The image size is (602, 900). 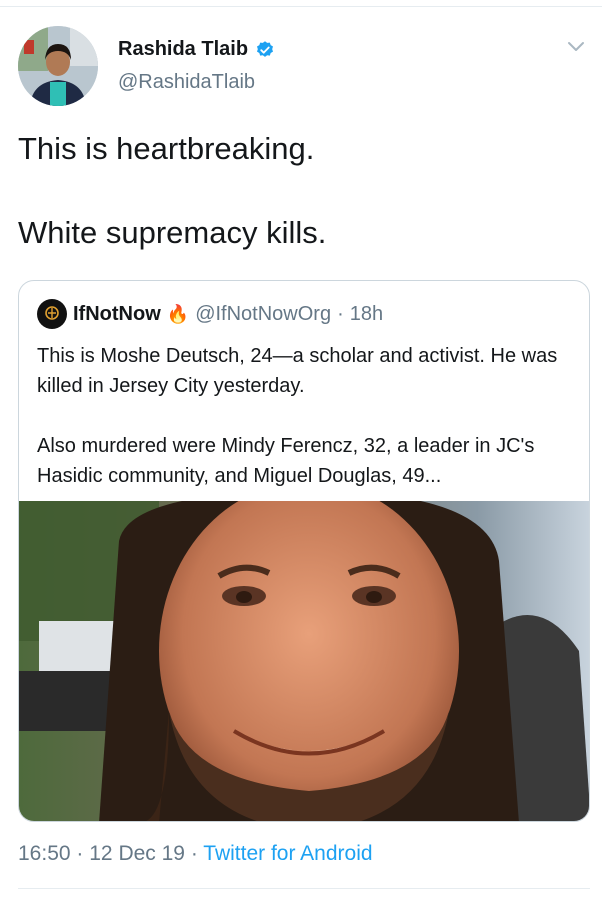 What do you see at coordinates (183, 49) in the screenshot?
I see `author-name: Rashida Tlaib` at bounding box center [183, 49].